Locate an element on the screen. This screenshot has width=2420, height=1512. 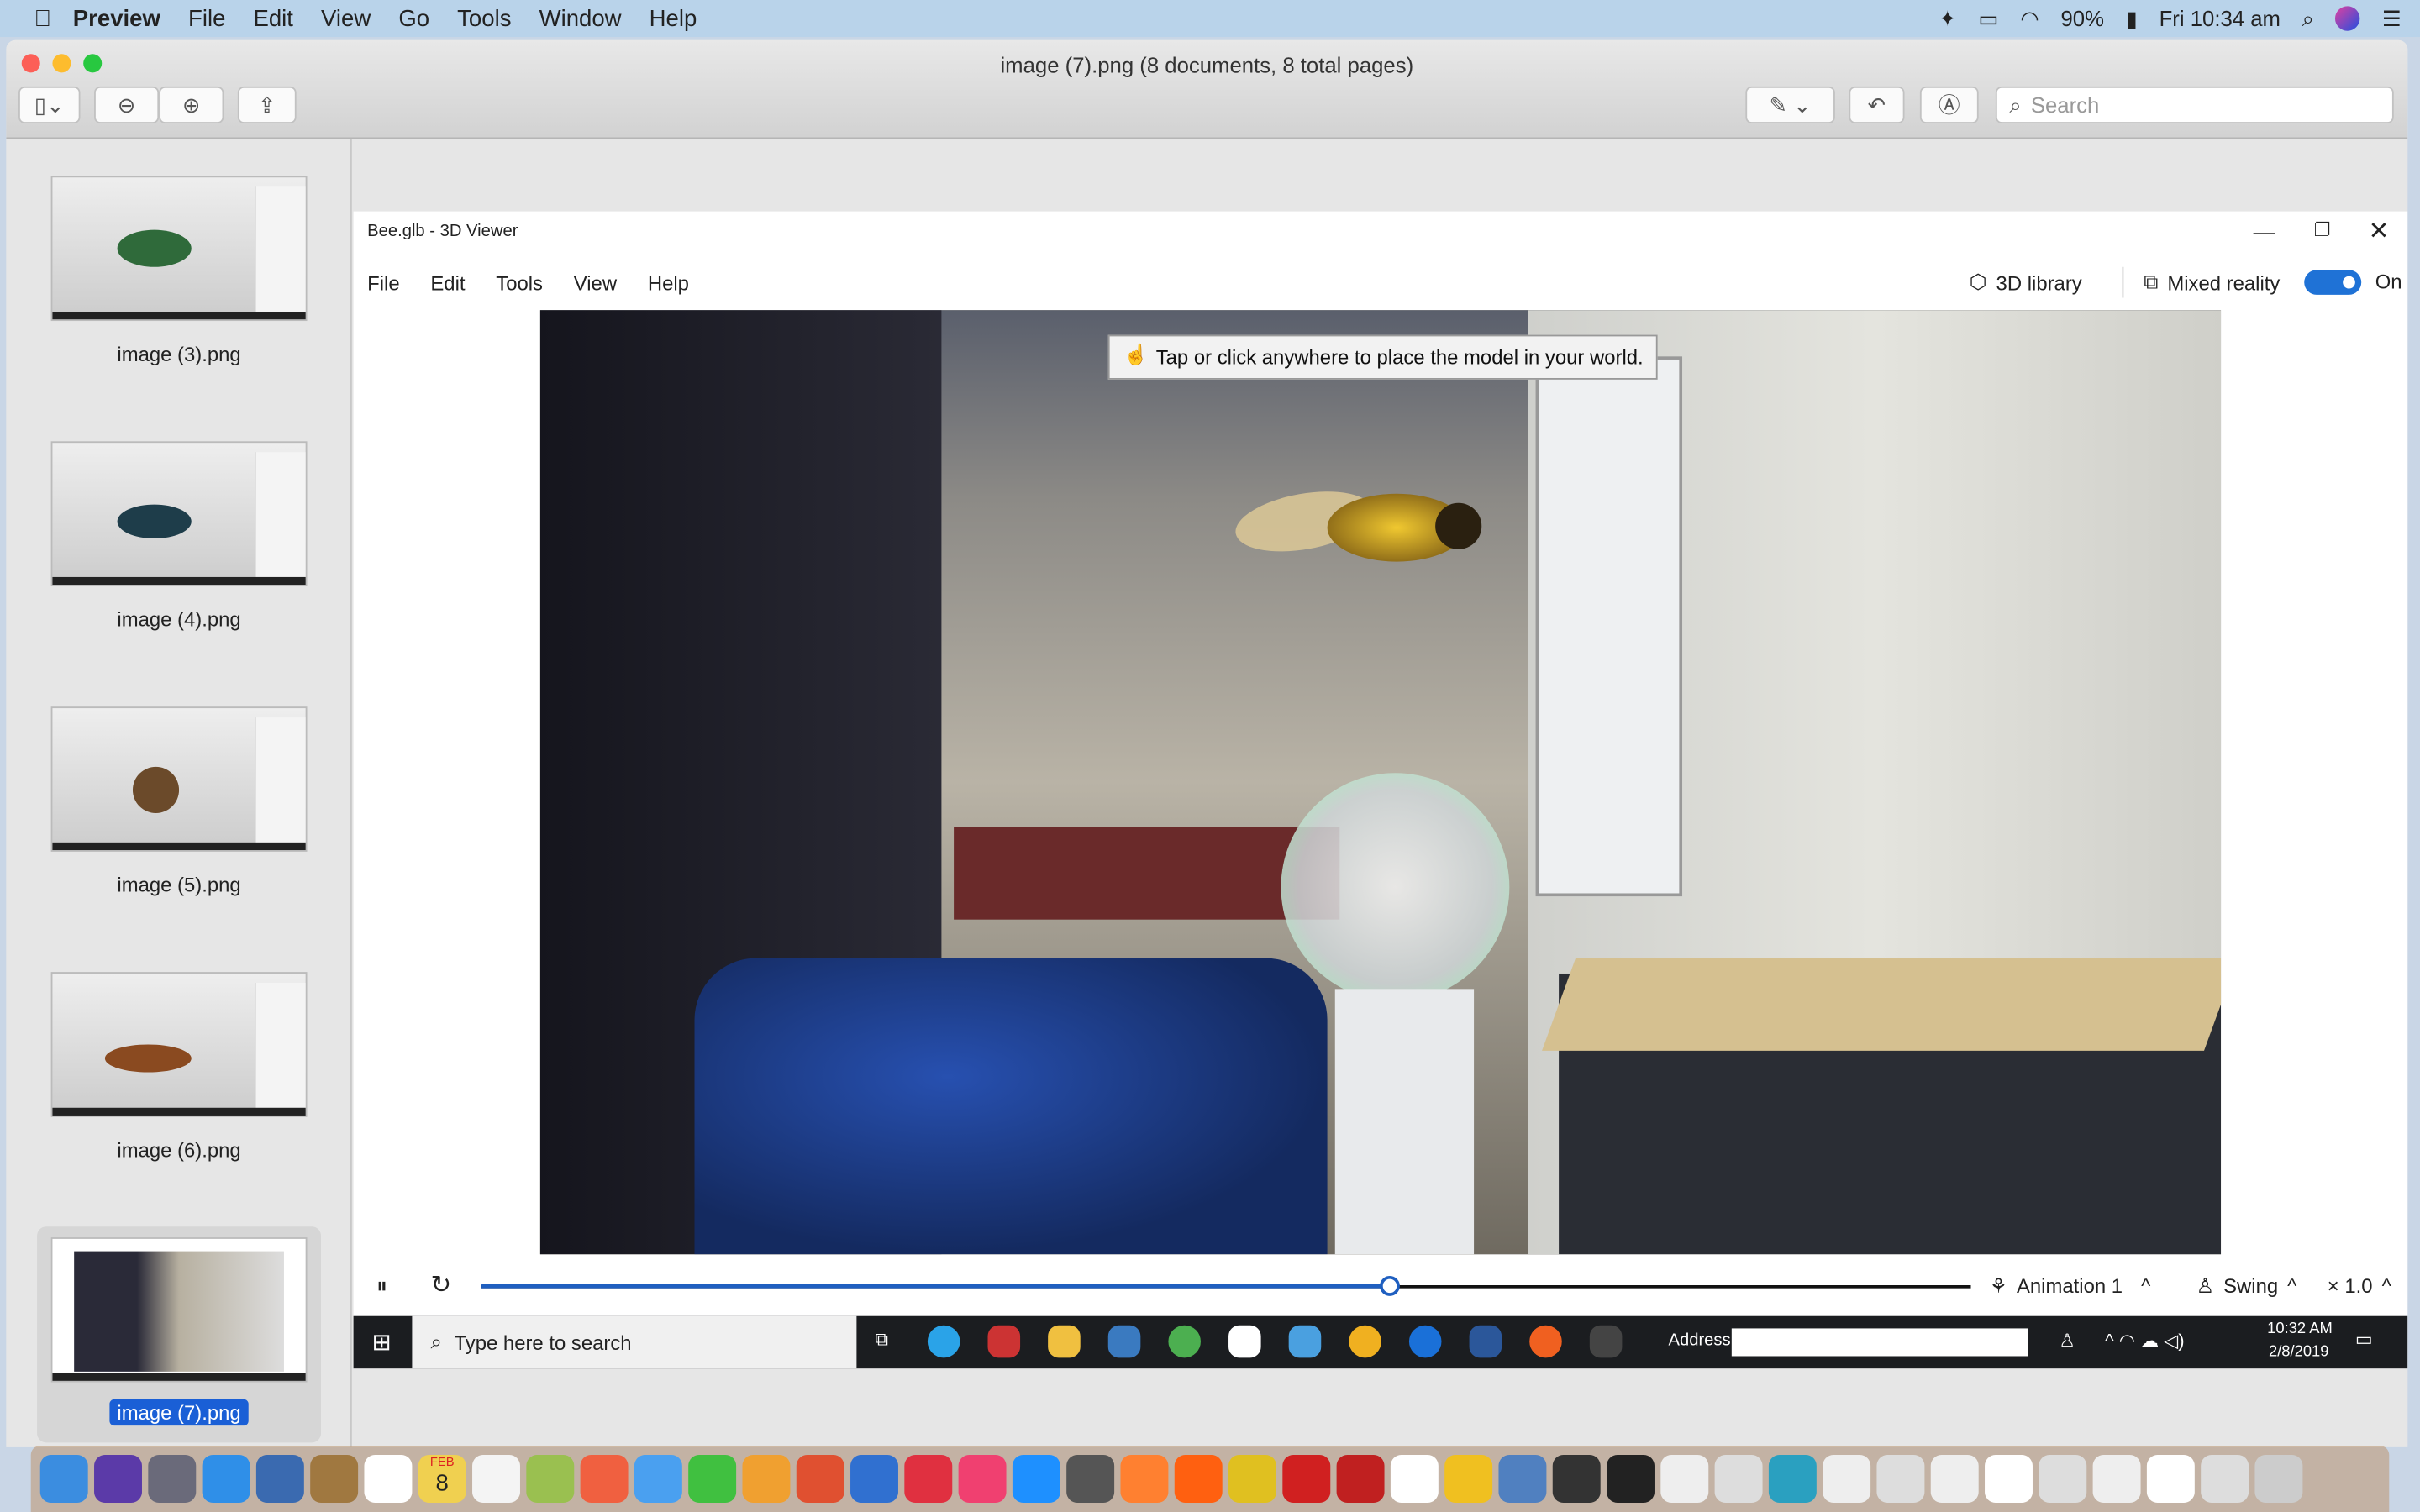
chrome-icon is located at coordinates (1184, 1341).